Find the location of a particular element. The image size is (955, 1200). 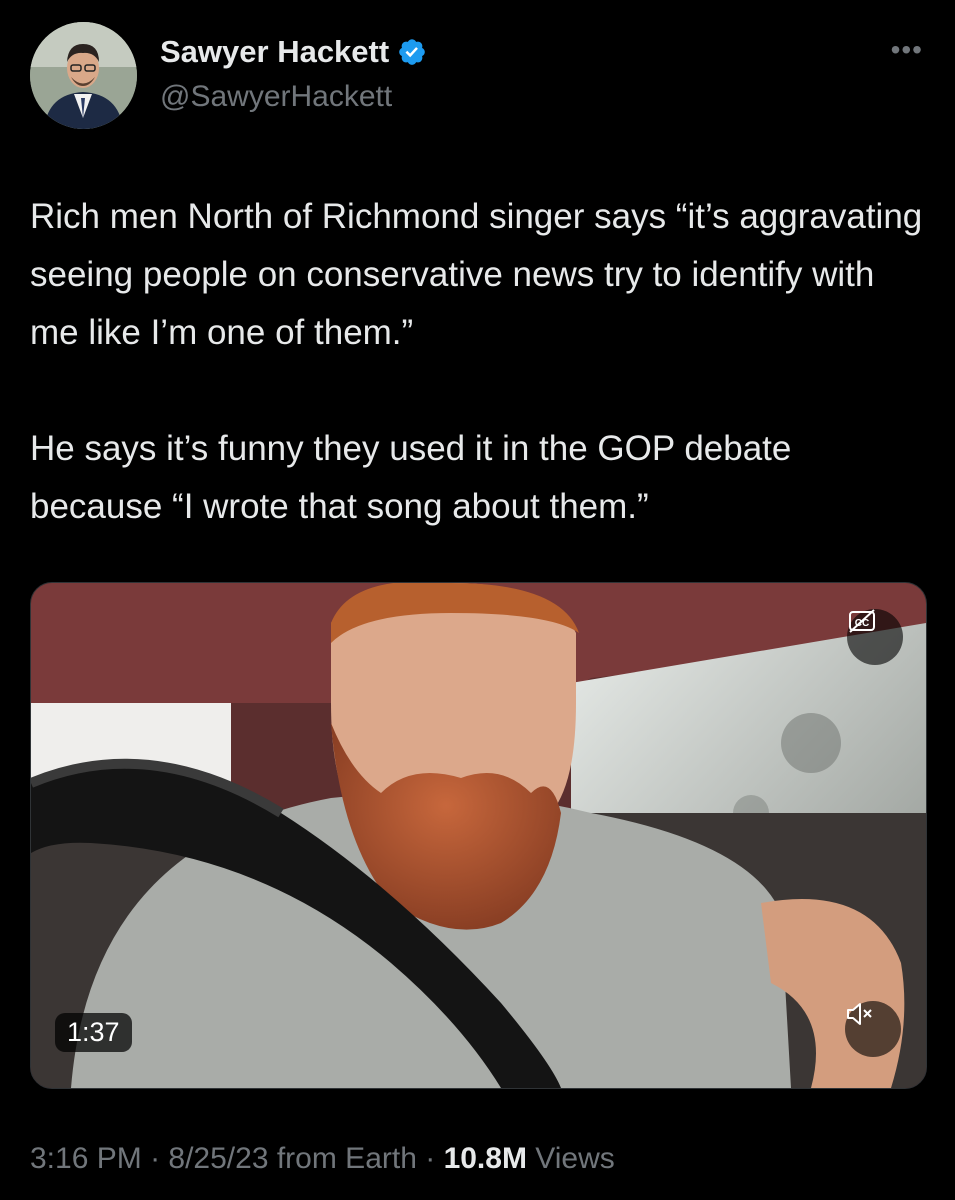

author-name-row: Sawyer Hackett is located at coordinates (293, 52).